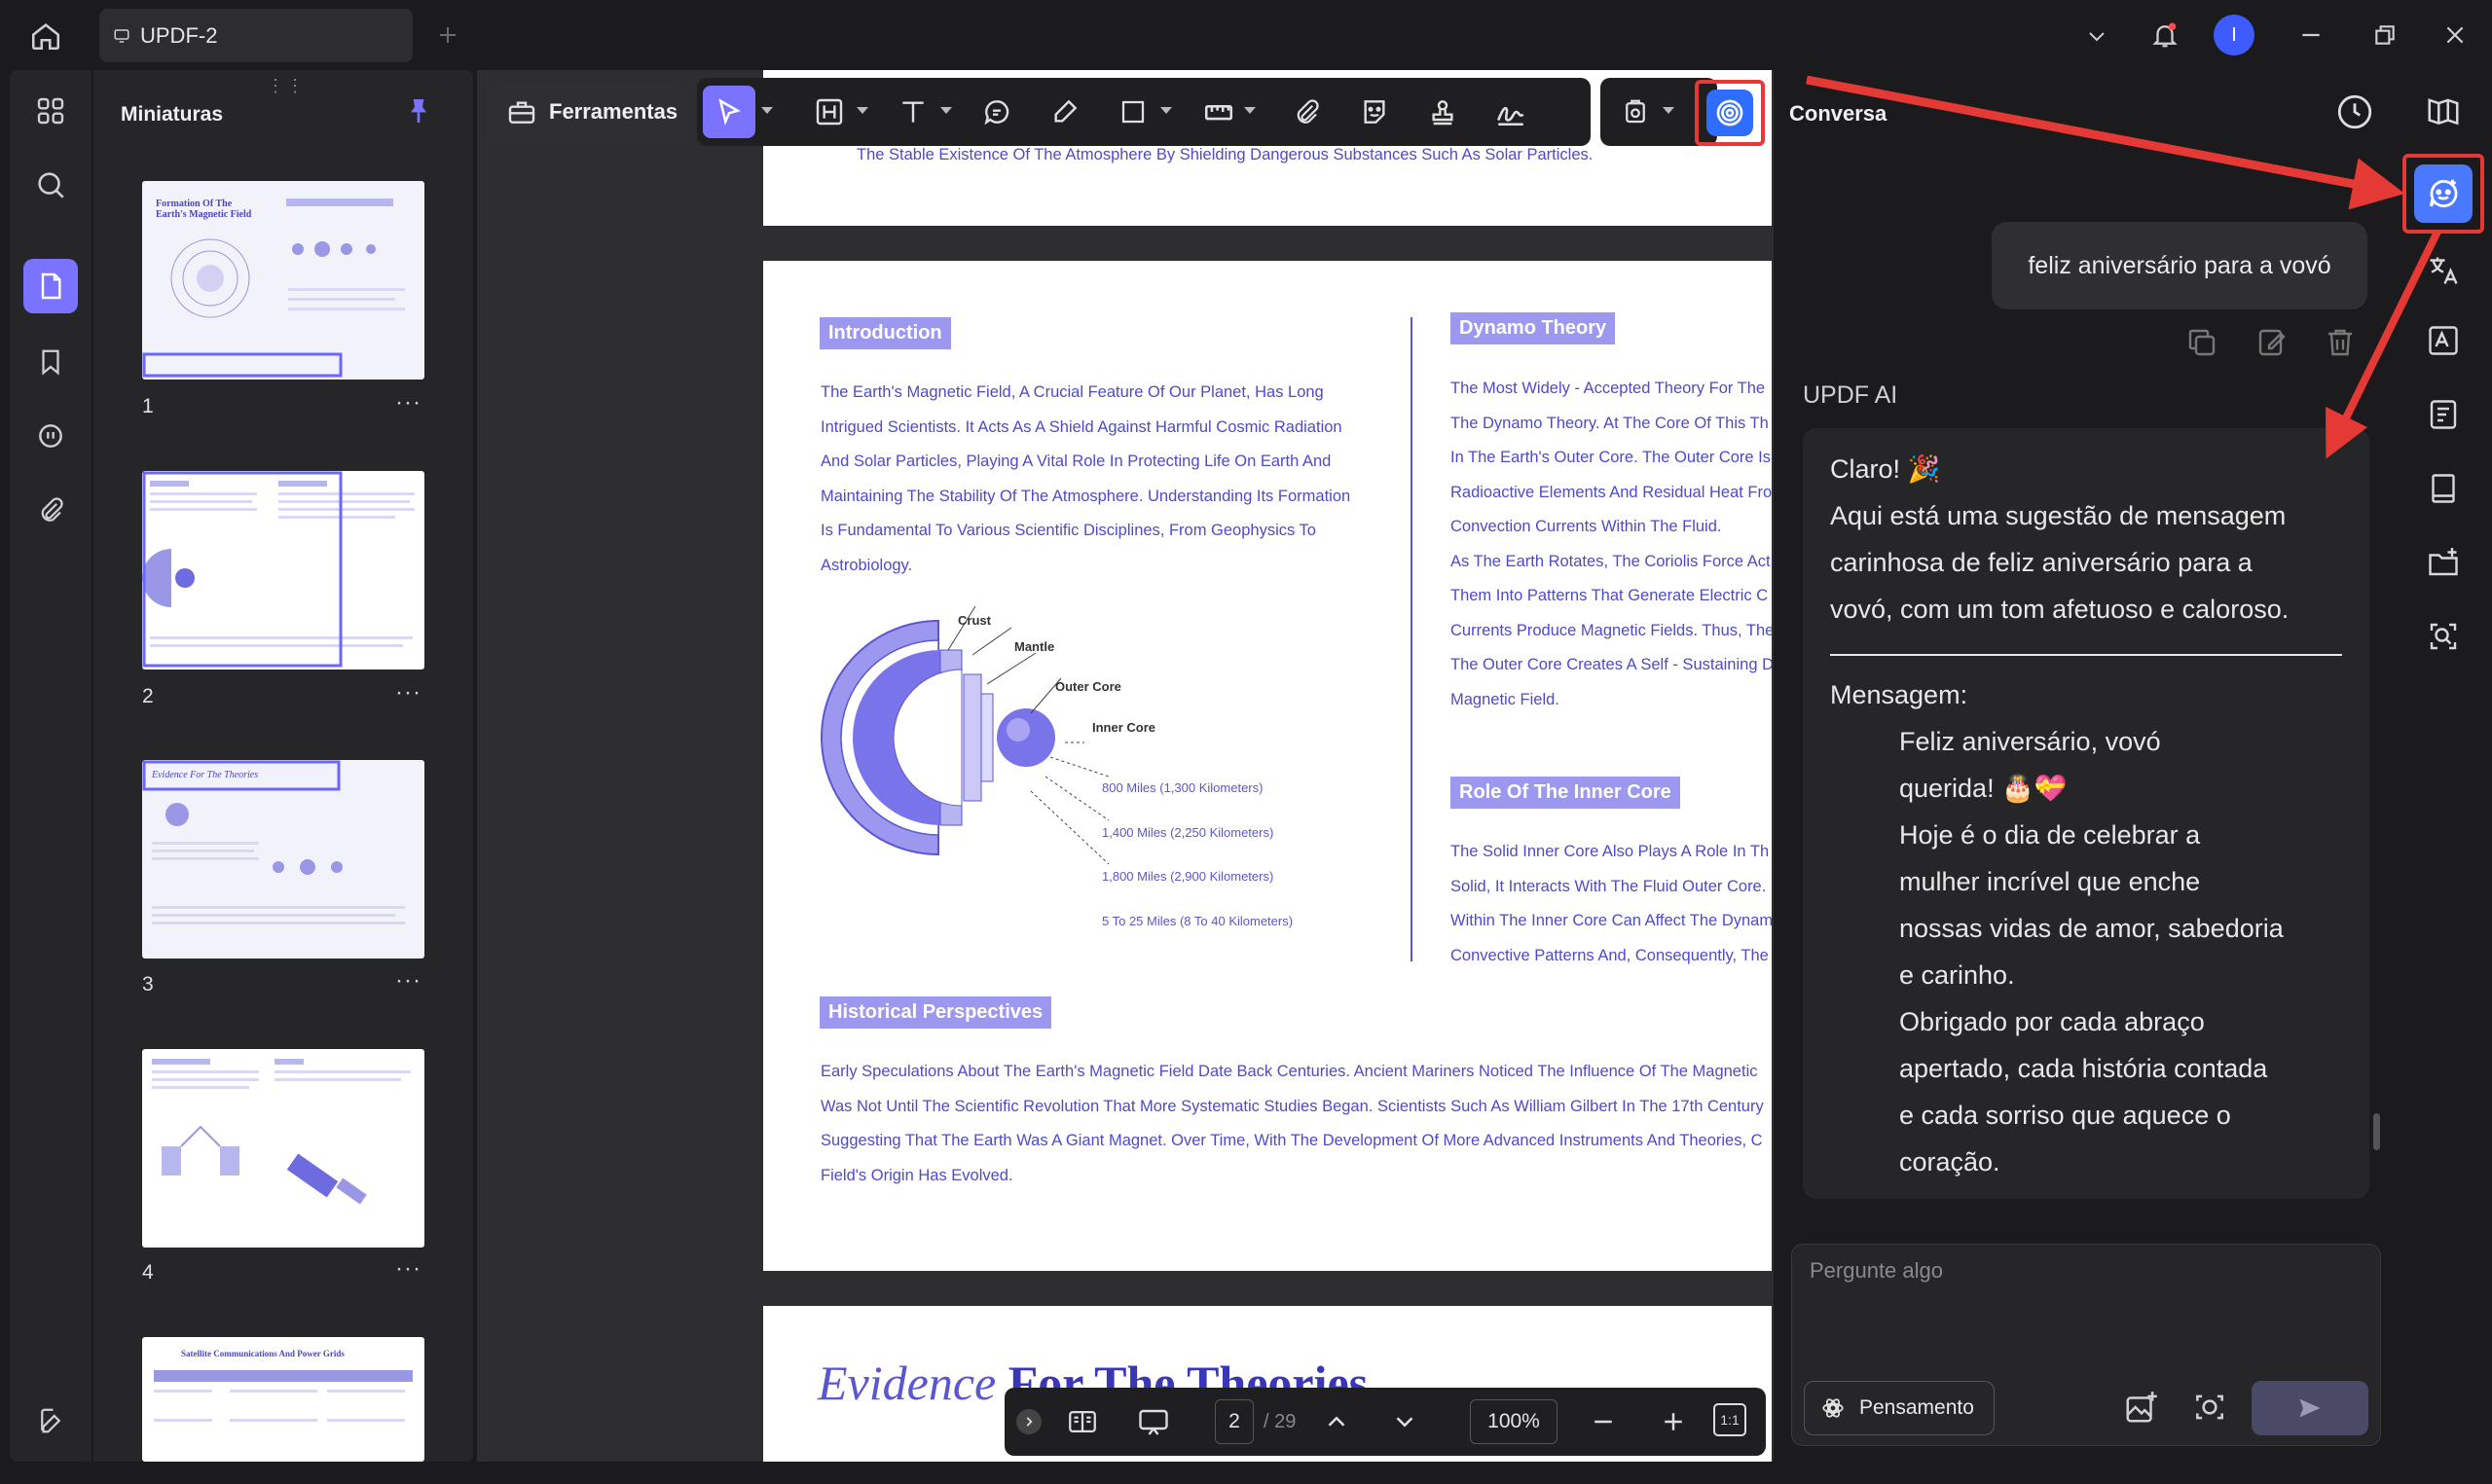  Describe the element at coordinates (1833, 1408) in the screenshot. I see `thinking-icon` at that location.